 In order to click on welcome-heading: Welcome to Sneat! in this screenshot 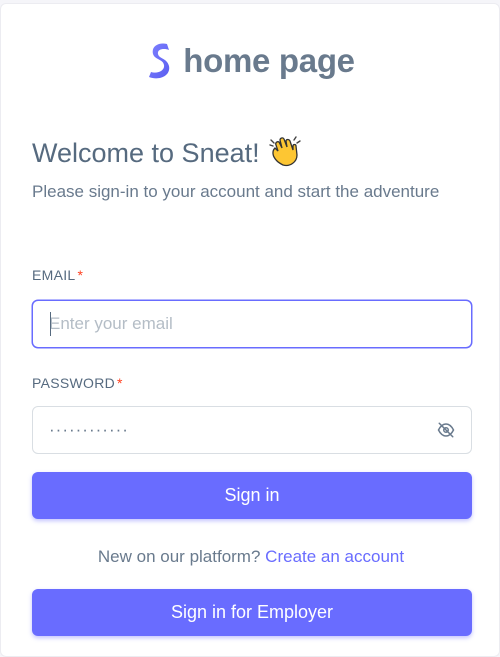, I will do `click(167, 153)`.